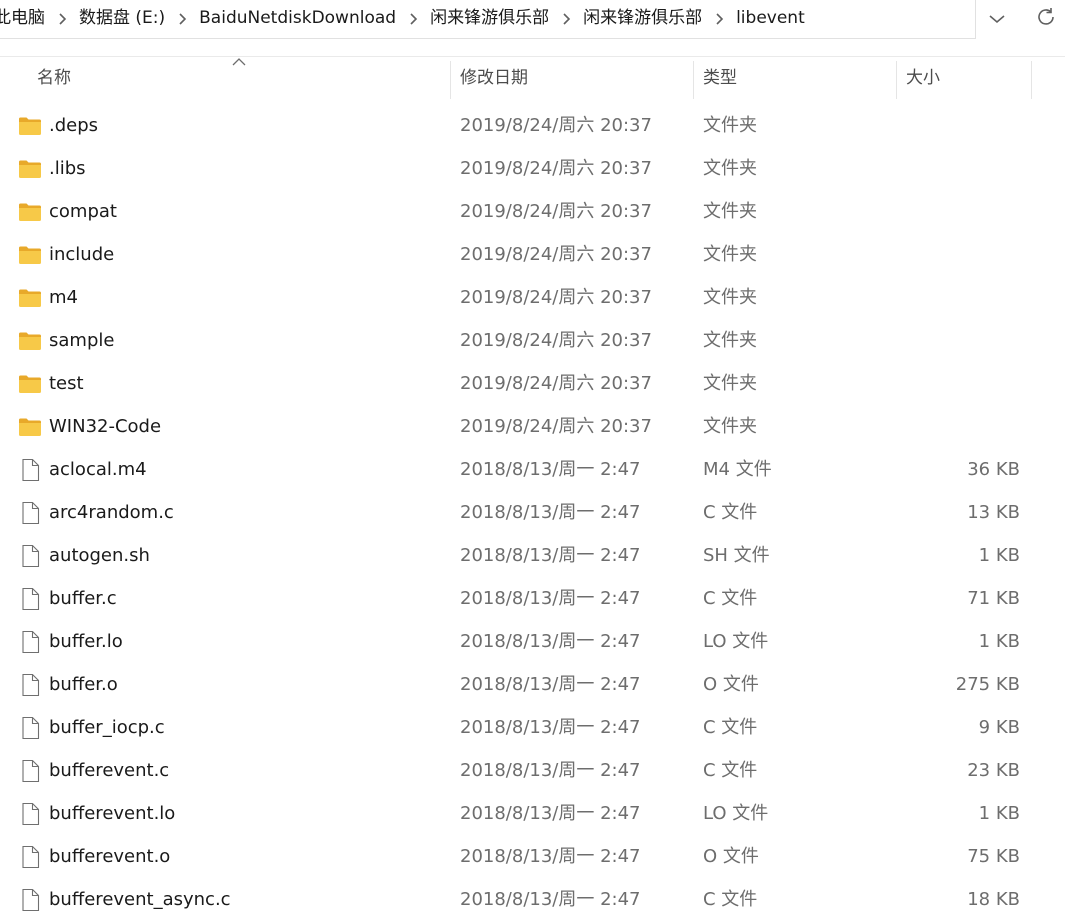 The image size is (1065, 921). What do you see at coordinates (736, 555) in the screenshot?
I see `file-type: SH 文件` at bounding box center [736, 555].